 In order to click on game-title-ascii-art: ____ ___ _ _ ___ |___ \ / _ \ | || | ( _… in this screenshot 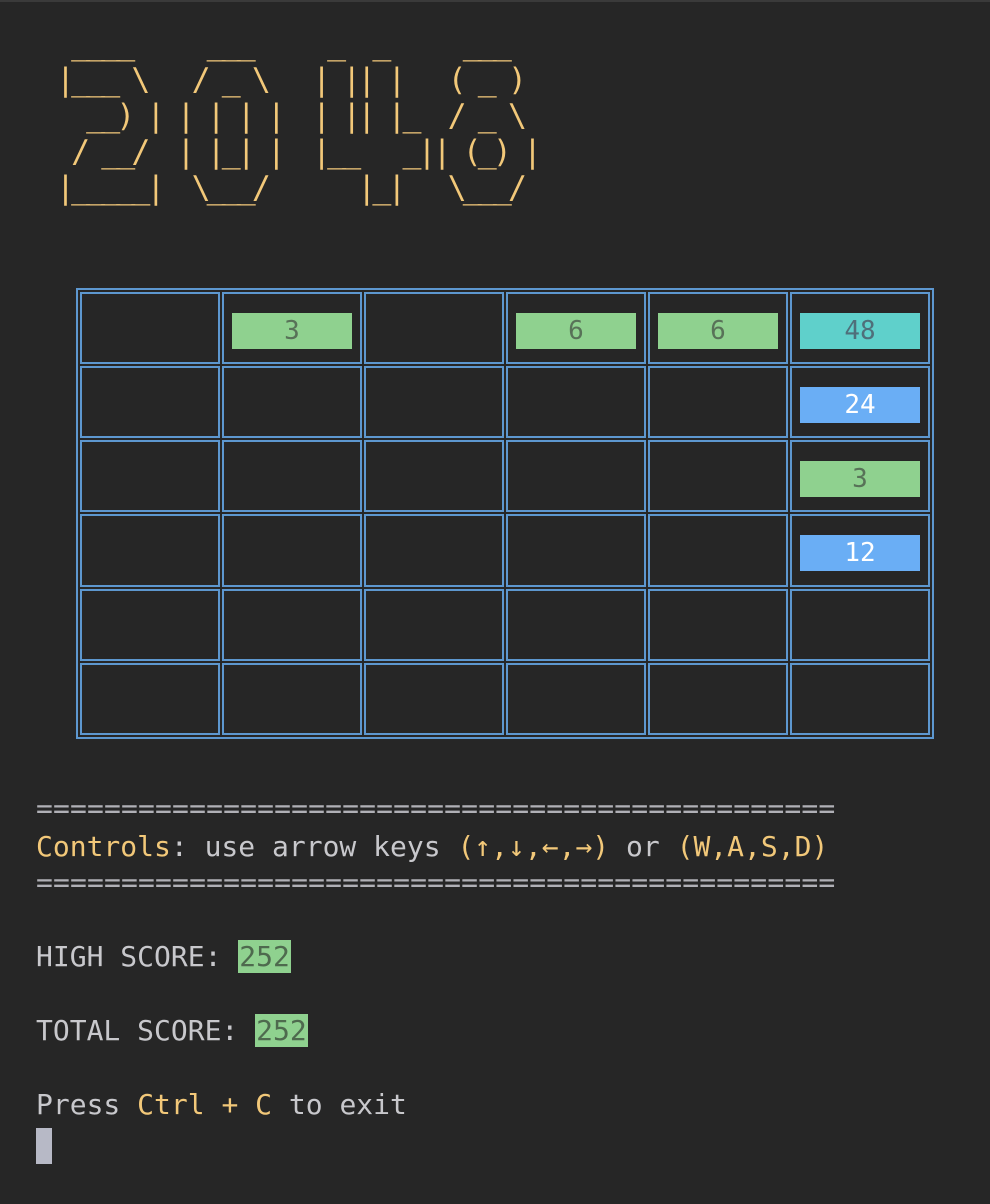, I will do `click(299, 116)`.